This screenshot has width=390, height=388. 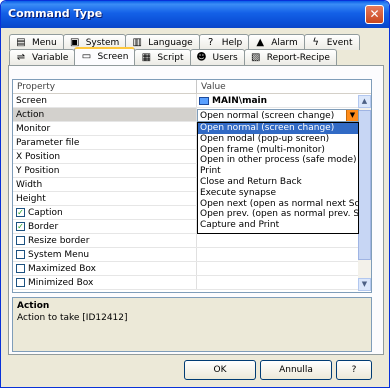 I want to click on help-icon: ?, so click(x=211, y=42).